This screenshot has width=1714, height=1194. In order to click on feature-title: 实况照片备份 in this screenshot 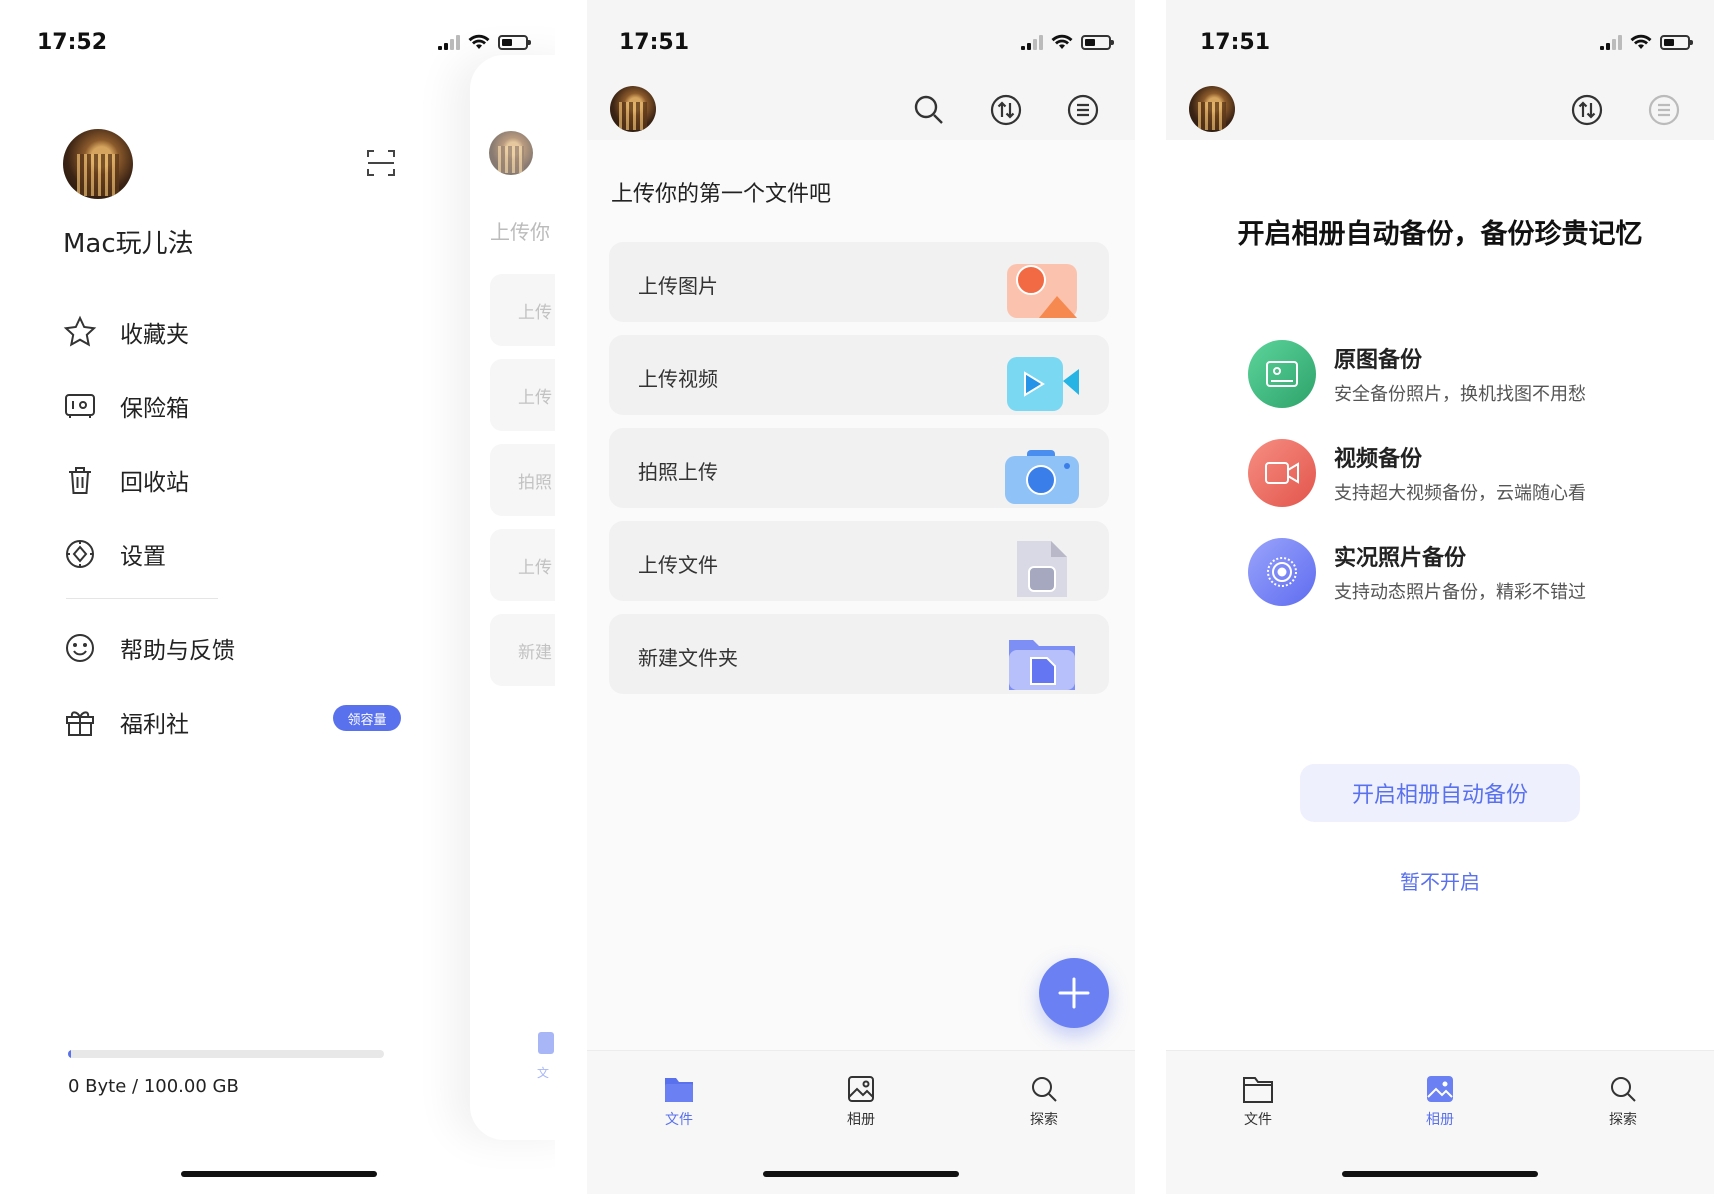, I will do `click(1400, 558)`.